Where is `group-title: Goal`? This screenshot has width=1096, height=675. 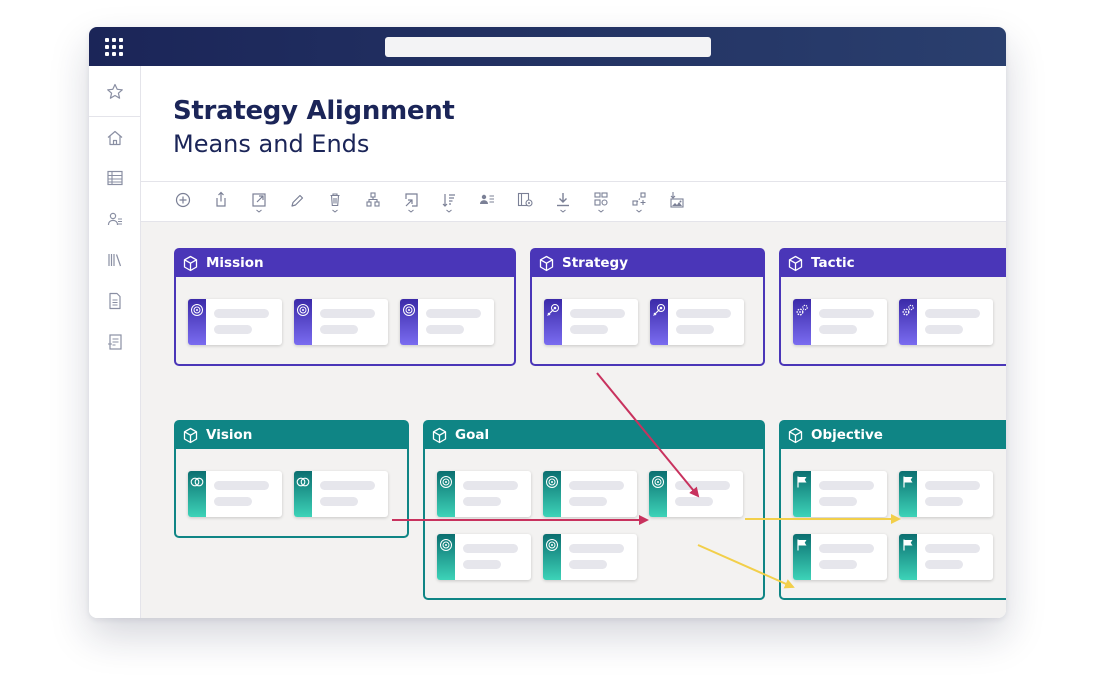
group-title: Goal is located at coordinates (472, 435).